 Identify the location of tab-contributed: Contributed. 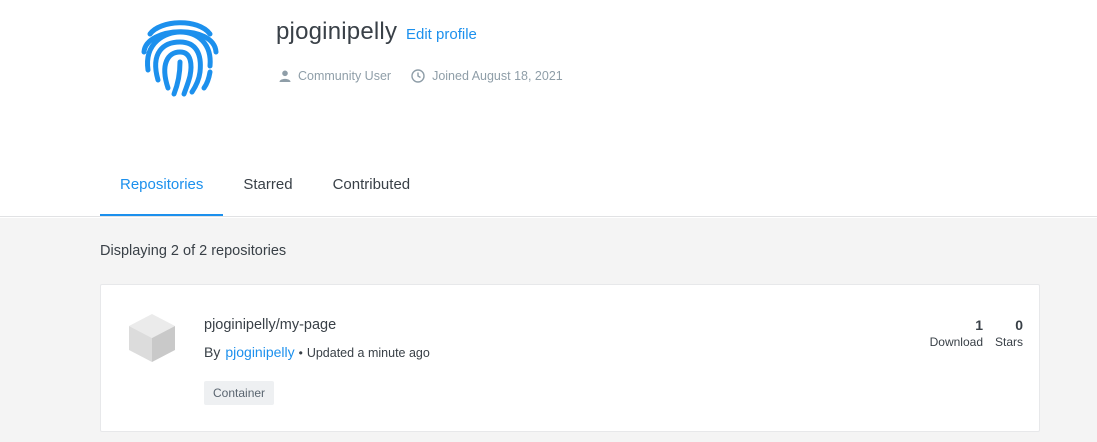
(372, 191).